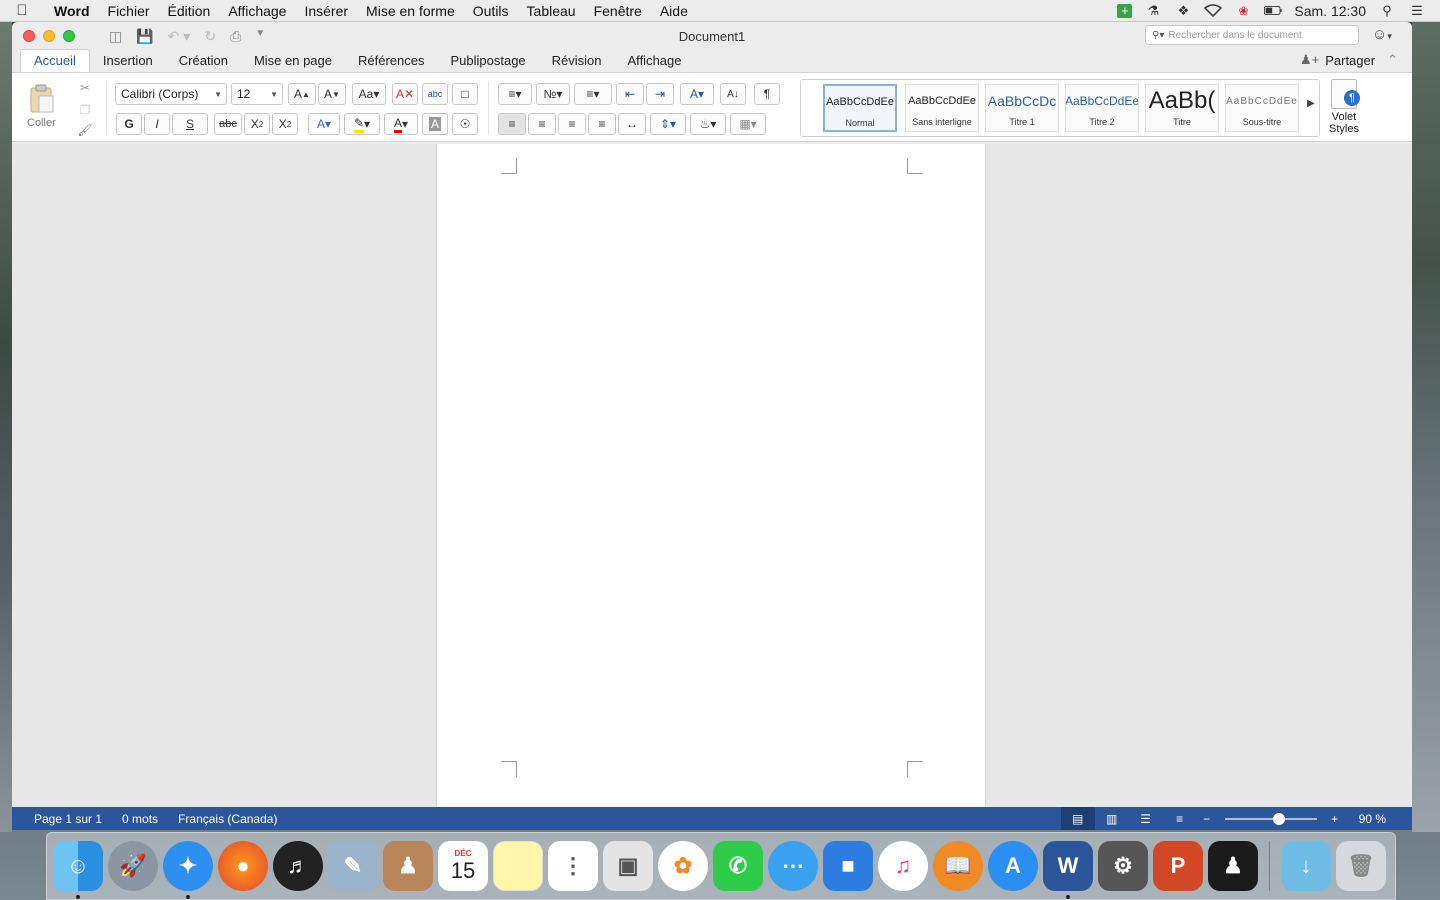  I want to click on clock: Sam. 12:30, so click(1330, 11).